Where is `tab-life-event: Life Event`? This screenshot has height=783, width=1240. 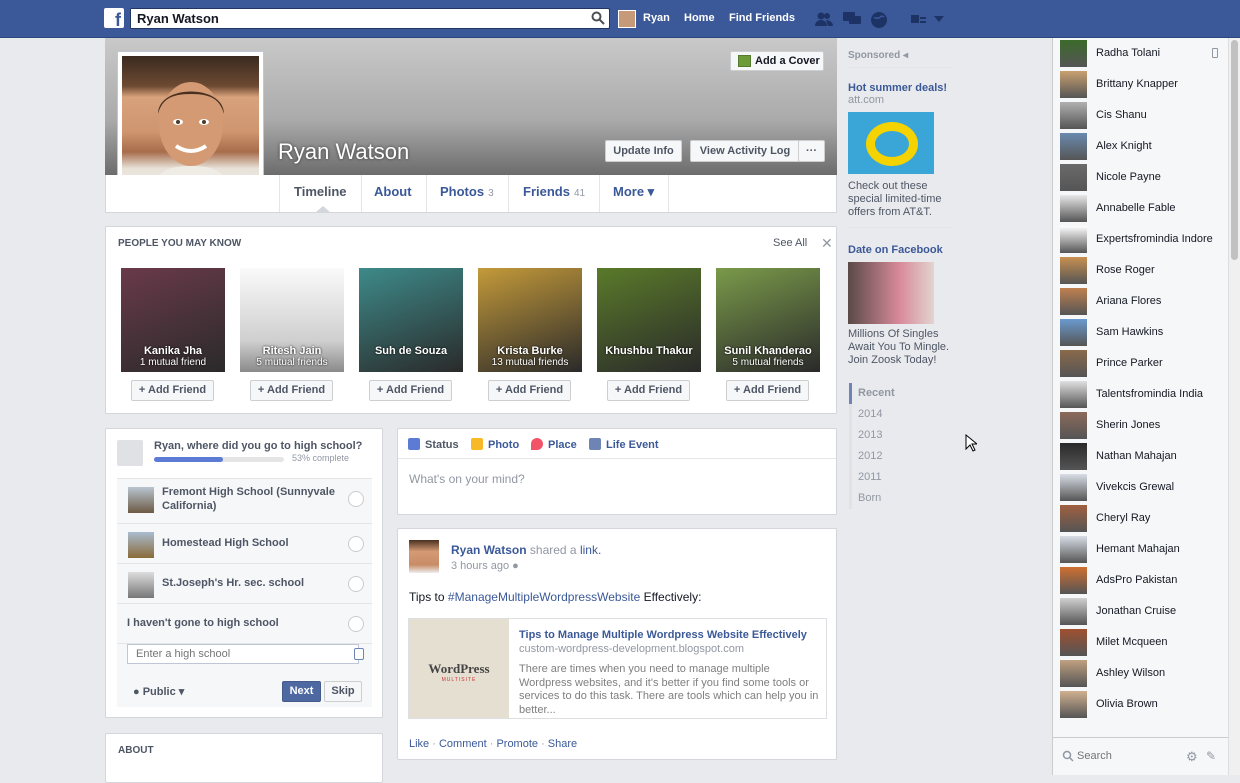 tab-life-event: Life Event is located at coordinates (624, 444).